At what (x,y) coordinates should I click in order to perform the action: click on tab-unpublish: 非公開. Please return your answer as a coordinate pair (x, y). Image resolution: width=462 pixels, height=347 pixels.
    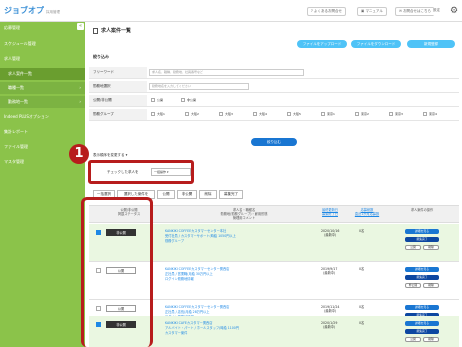
    Looking at the image, I should click on (187, 194).